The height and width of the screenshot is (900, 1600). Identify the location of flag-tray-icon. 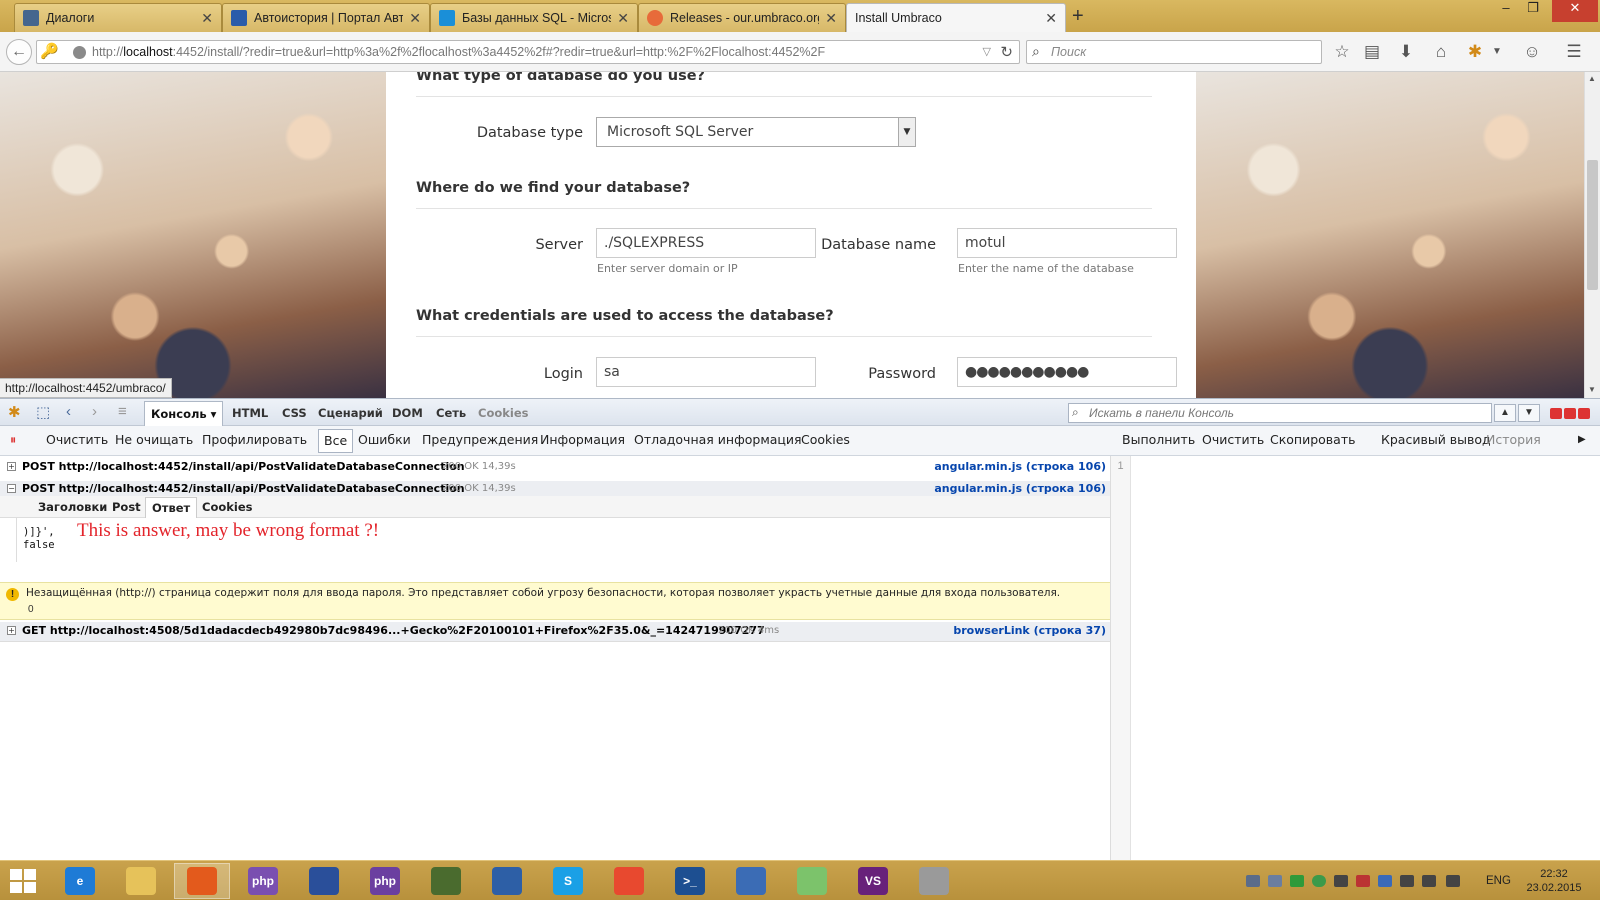
(1363, 881).